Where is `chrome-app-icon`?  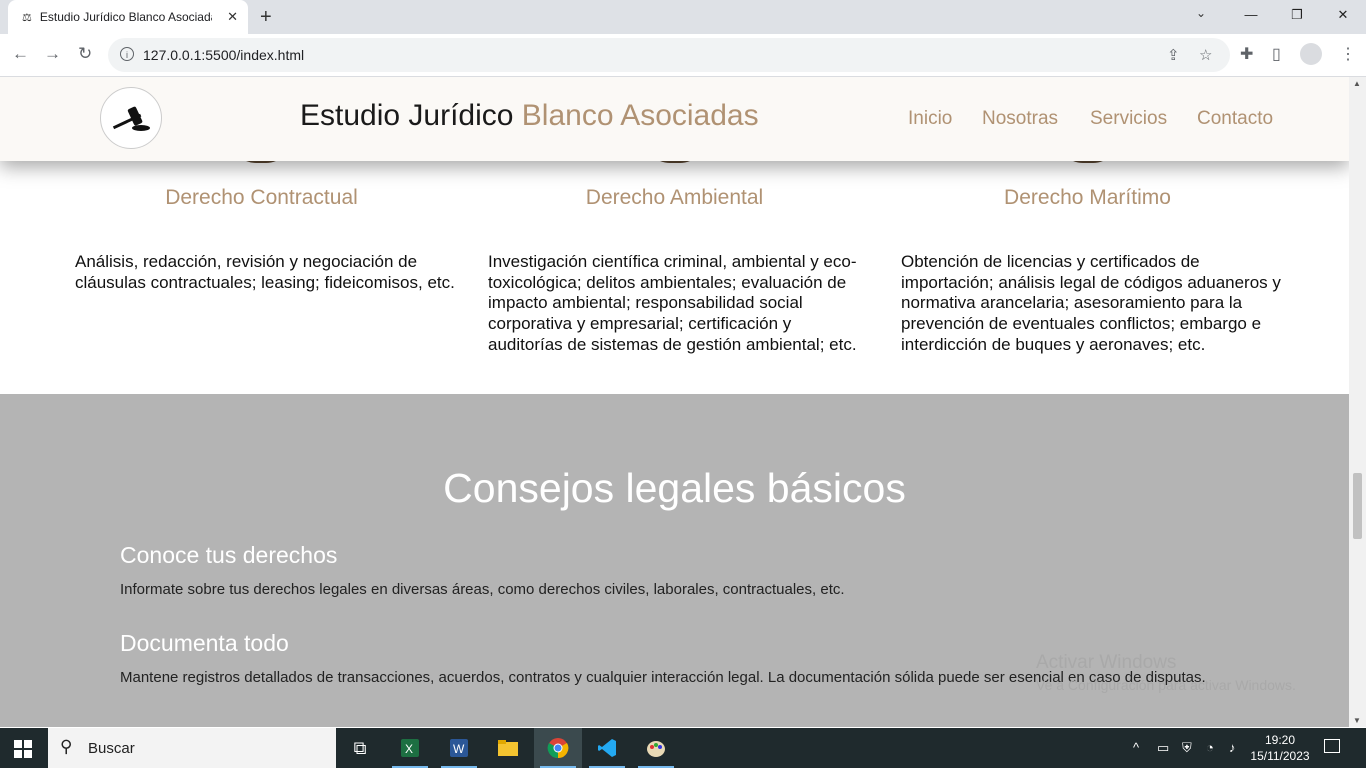
chrome-app-icon is located at coordinates (558, 748).